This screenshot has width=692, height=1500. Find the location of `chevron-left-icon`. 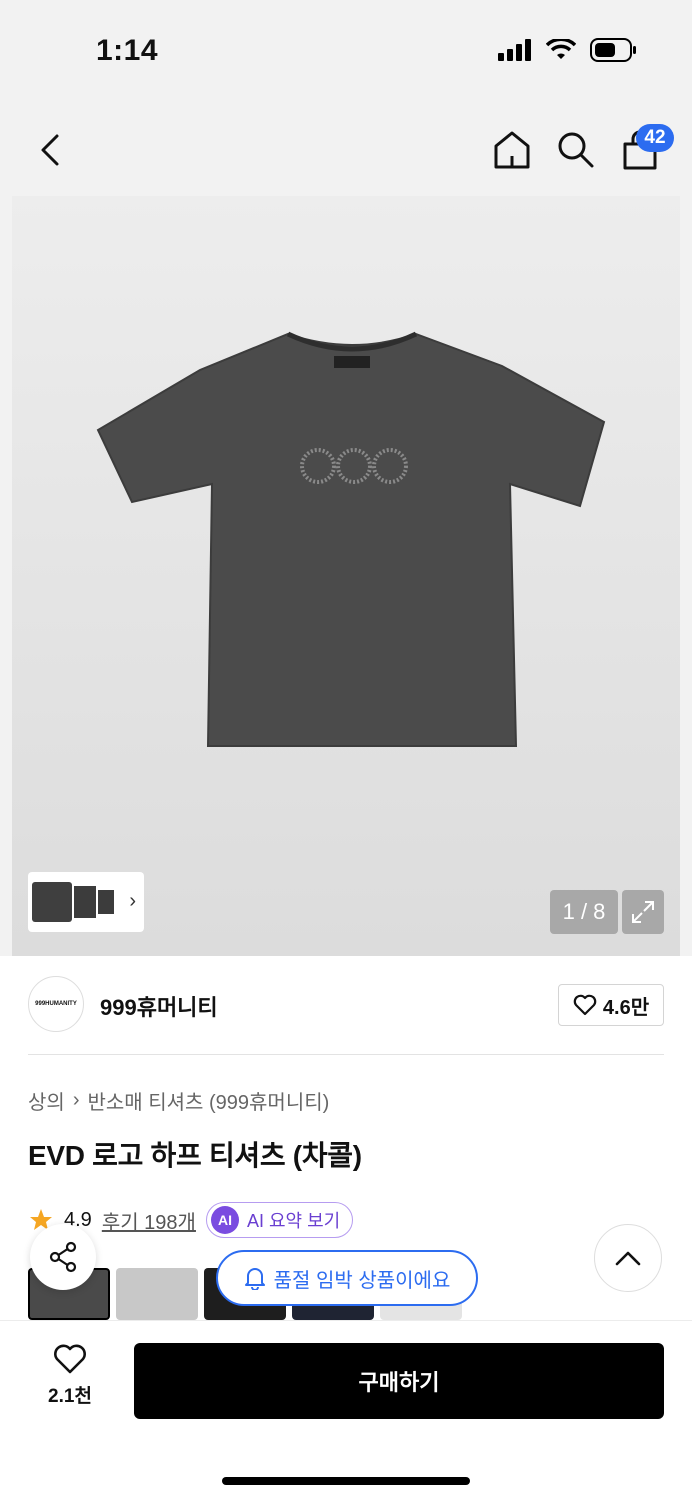

chevron-left-icon is located at coordinates (50, 150).